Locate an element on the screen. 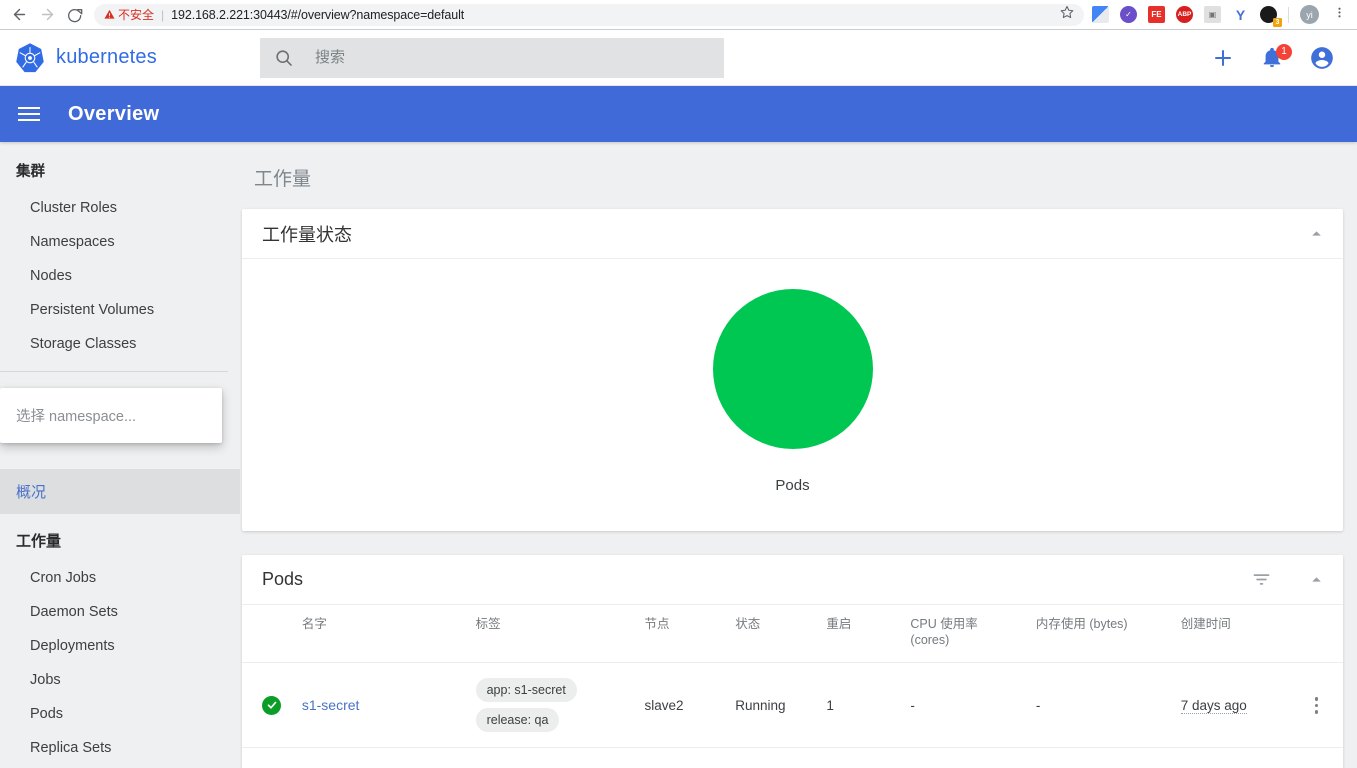  brand-logo: kubernetes is located at coordinates (123, 58).